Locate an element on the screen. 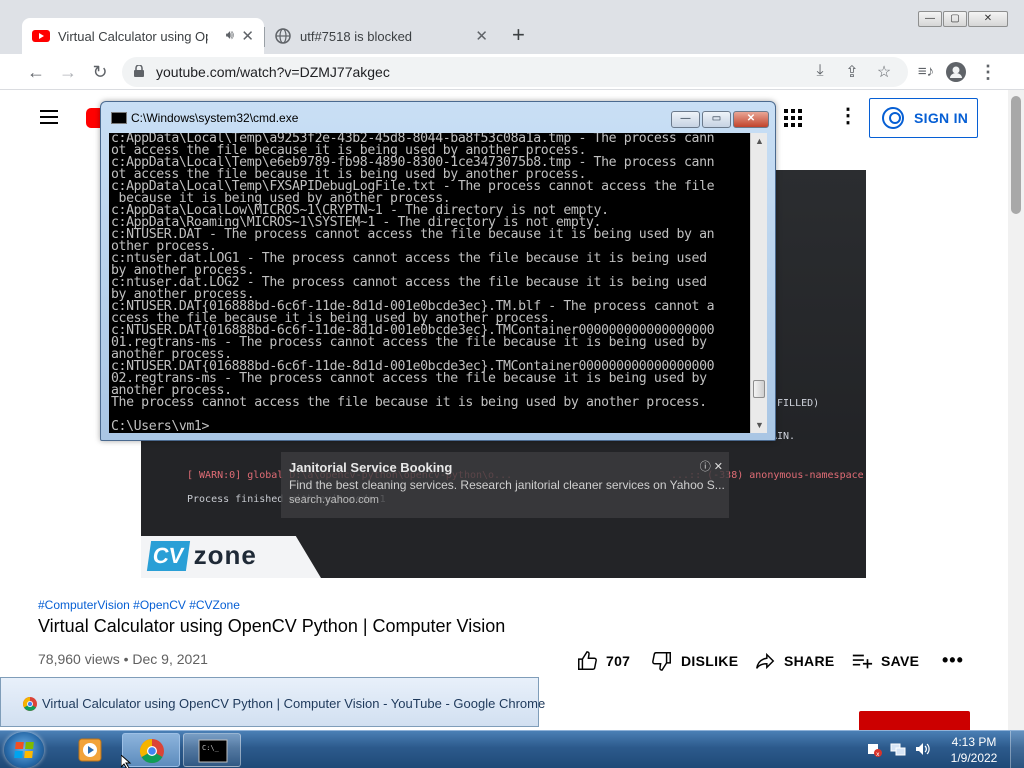 The width and height of the screenshot is (1024, 768). youtube-icon is located at coordinates (41, 36).